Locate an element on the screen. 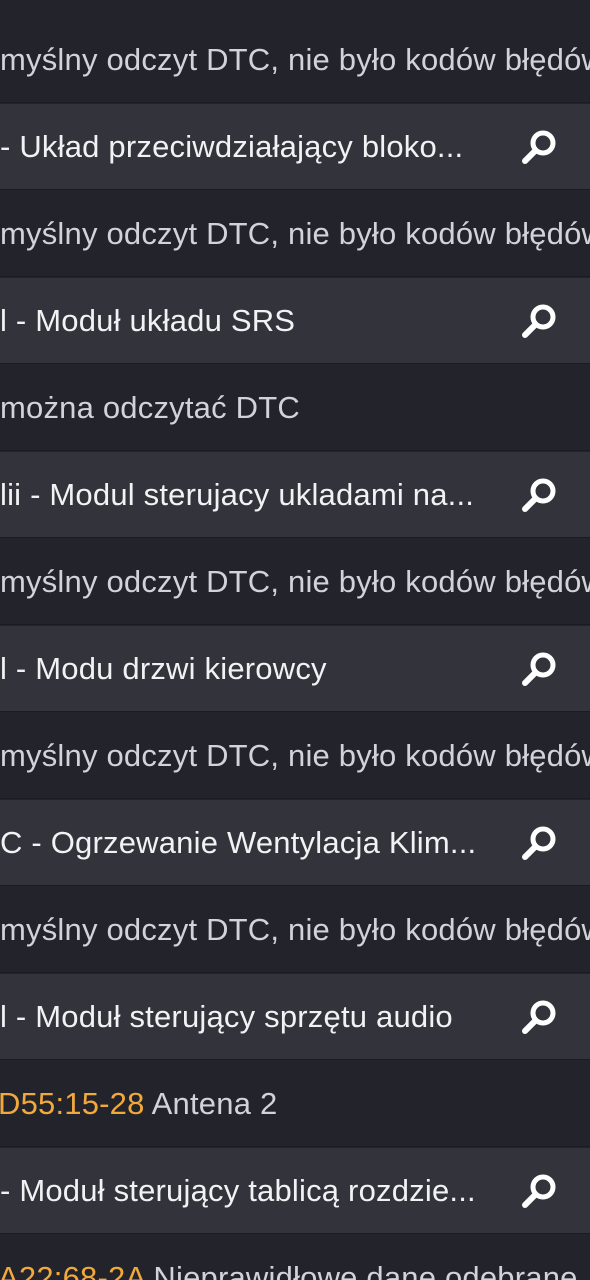 The height and width of the screenshot is (1280, 590). dtc-row: A22:68-2A Nieprawidłowe dane odebrane is located at coordinates (295, 1257).